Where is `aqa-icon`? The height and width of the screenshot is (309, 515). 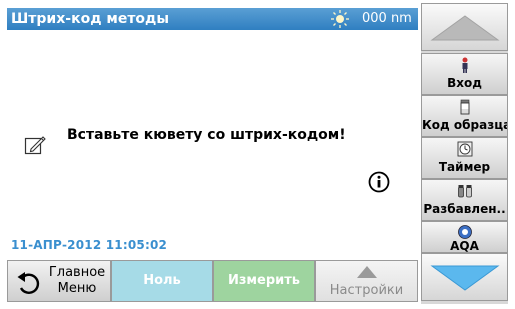 aqa-icon is located at coordinates (465, 232).